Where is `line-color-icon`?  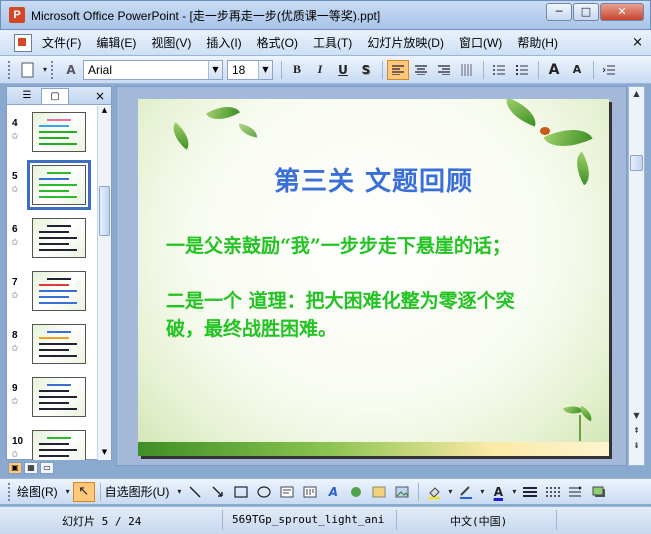
line-color-icon is located at coordinates (466, 492).